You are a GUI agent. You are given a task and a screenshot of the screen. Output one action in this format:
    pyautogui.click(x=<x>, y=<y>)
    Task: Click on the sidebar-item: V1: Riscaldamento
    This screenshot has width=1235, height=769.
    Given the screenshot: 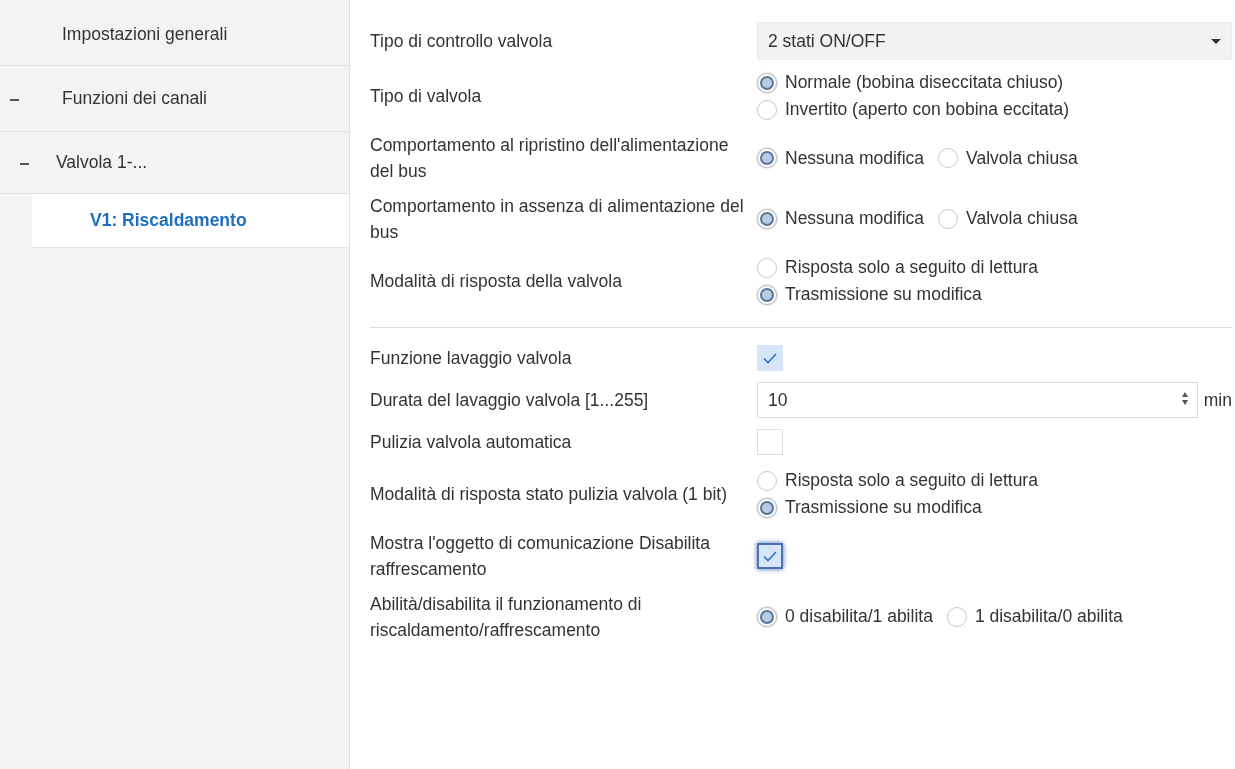 What is the action you would take?
    pyautogui.click(x=190, y=221)
    